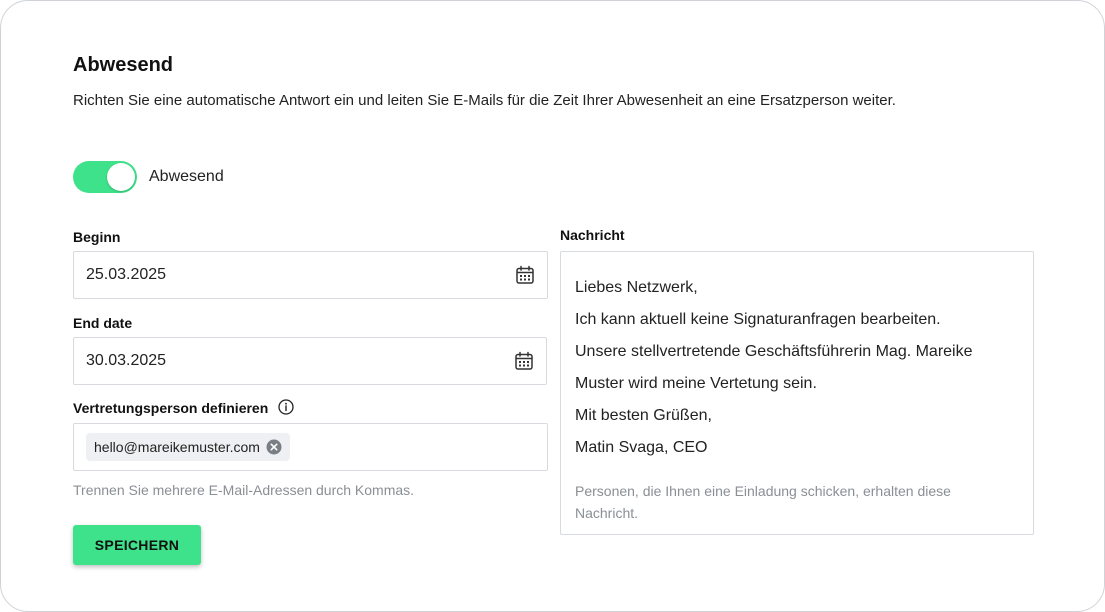 The height and width of the screenshot is (612, 1105). I want to click on email-chip: hello@mareikemuster.com, so click(188, 447).